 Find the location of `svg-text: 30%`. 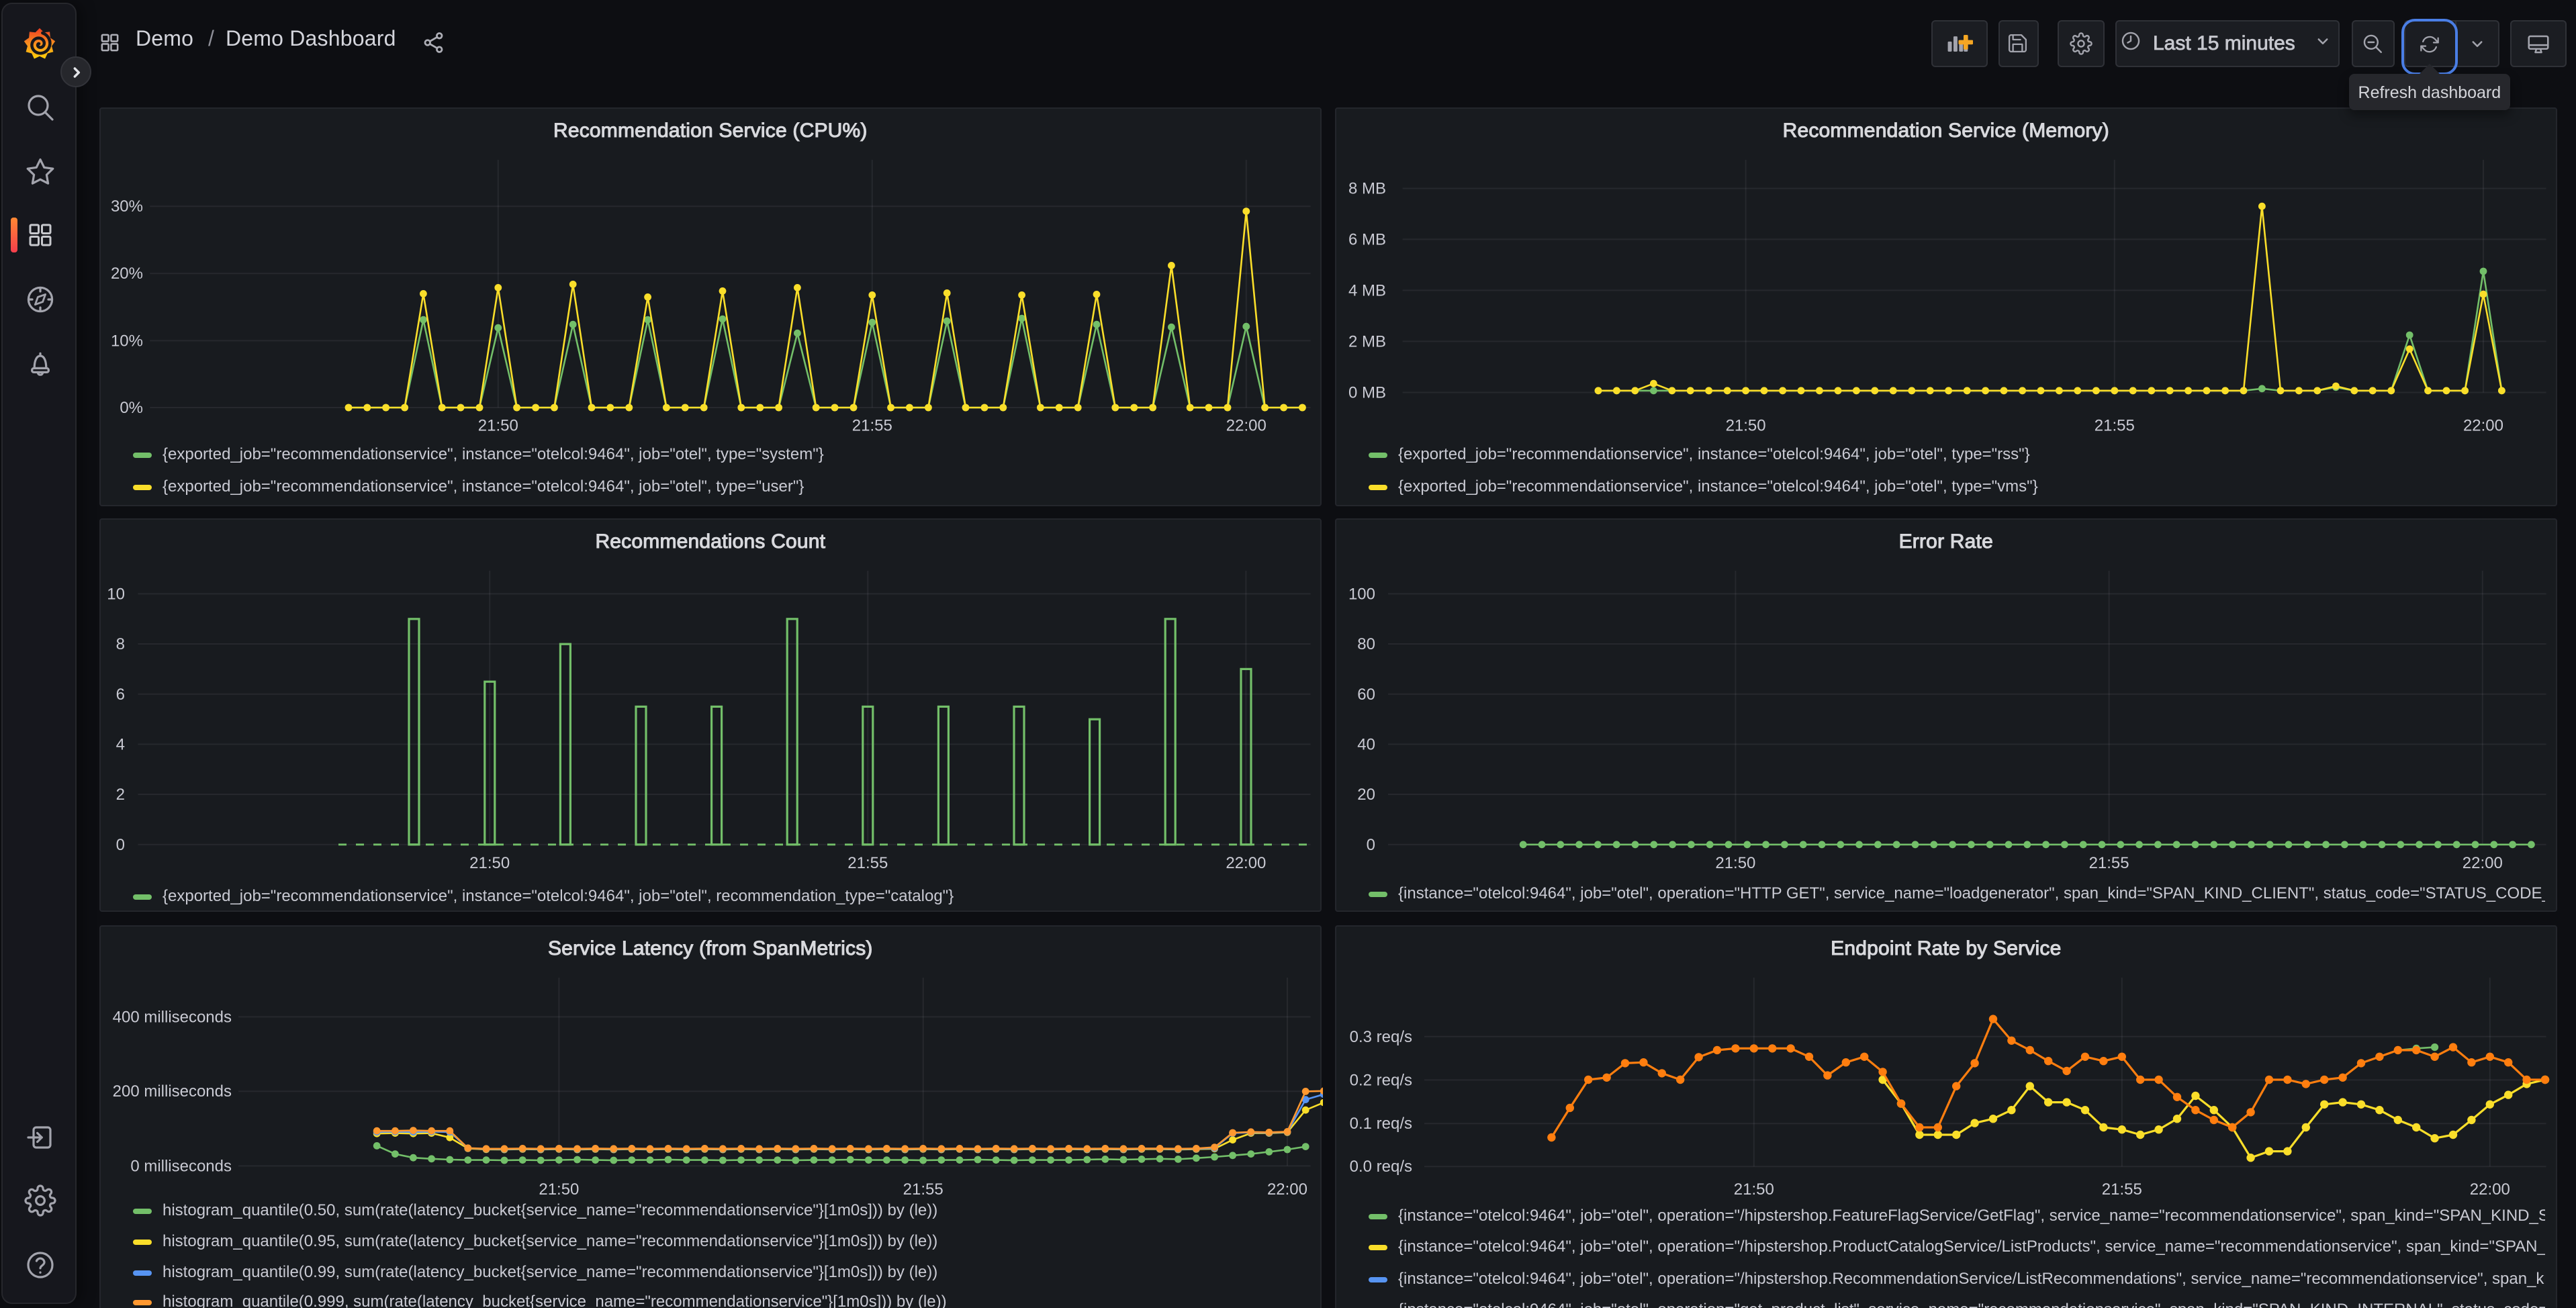

svg-text: 30% is located at coordinates (126, 207).